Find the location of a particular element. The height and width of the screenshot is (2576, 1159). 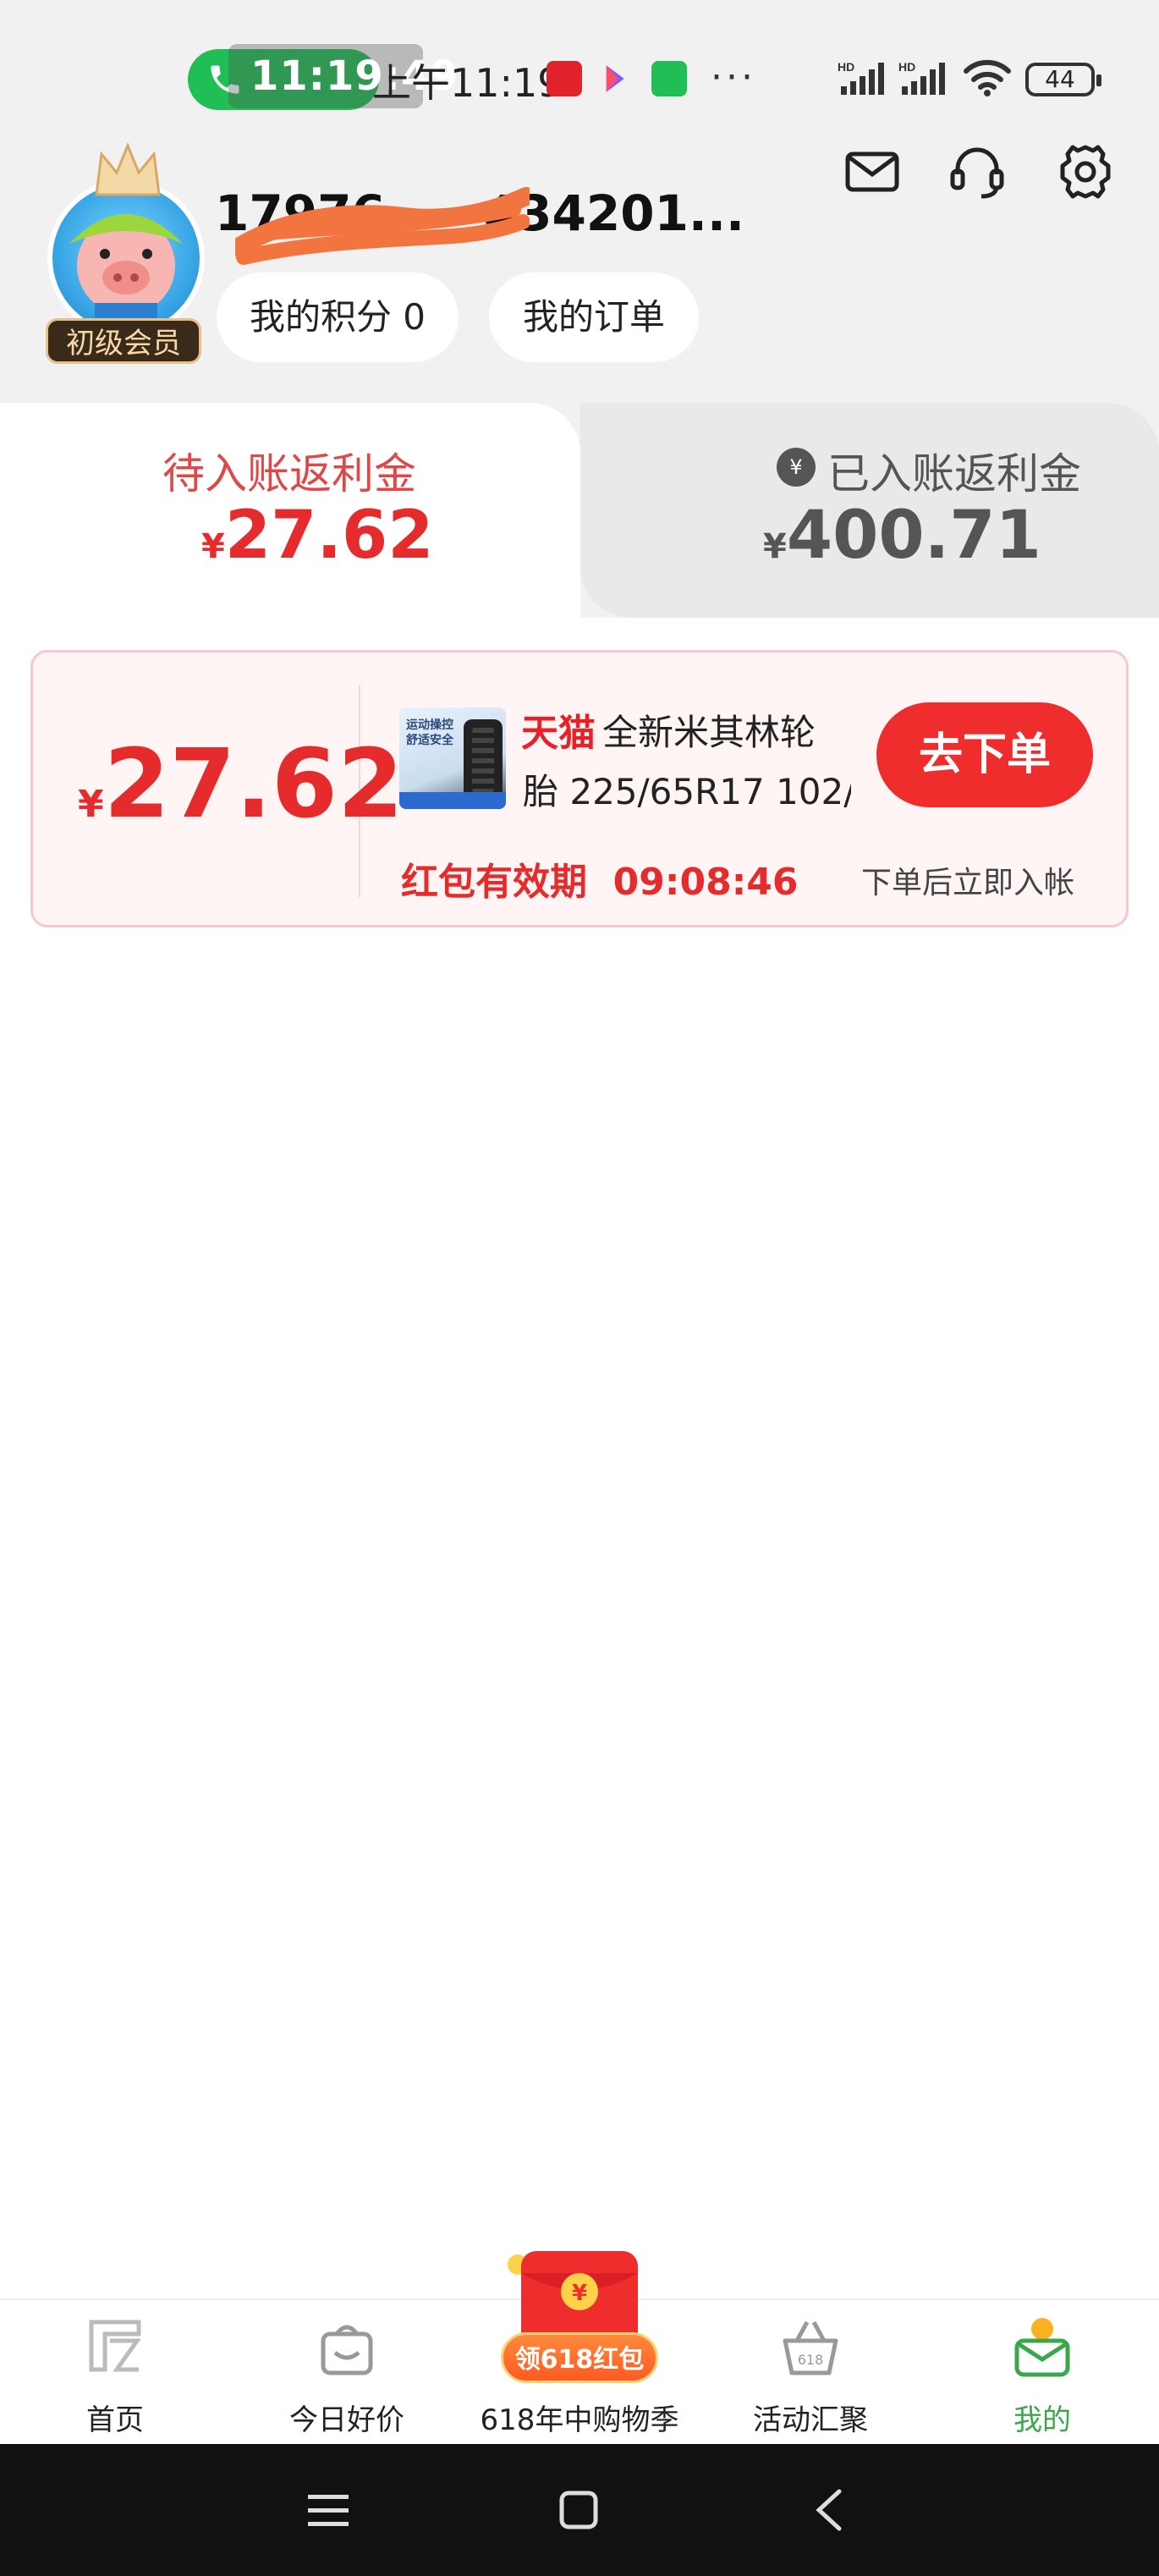

home-button-icon is located at coordinates (578, 2510).